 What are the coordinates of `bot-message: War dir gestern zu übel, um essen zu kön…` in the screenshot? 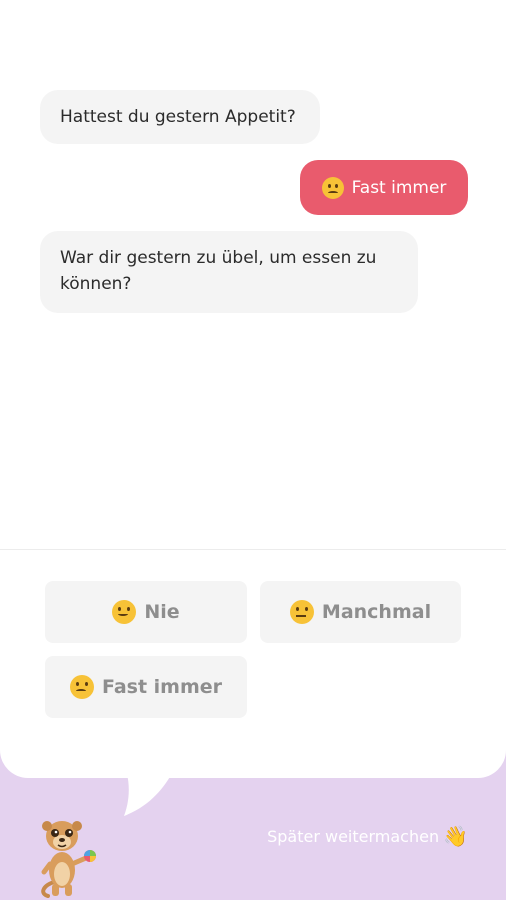 It's located at (229, 272).